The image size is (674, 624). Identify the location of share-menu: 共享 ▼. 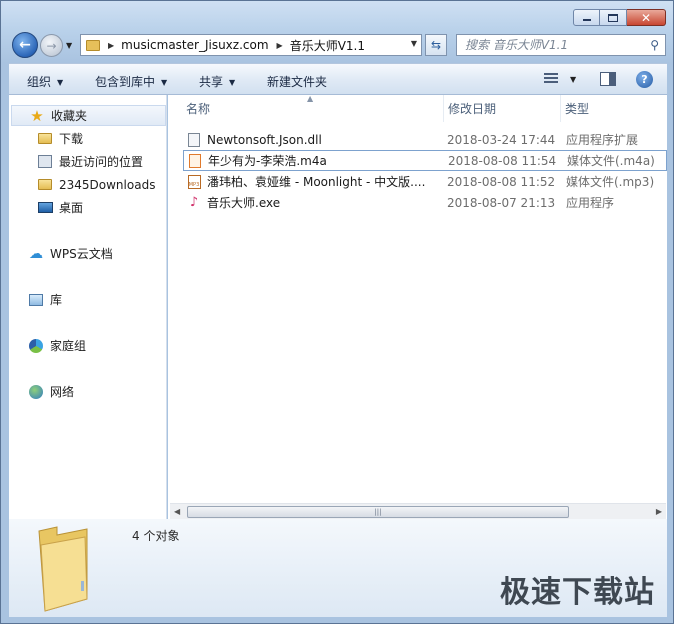
(217, 81).